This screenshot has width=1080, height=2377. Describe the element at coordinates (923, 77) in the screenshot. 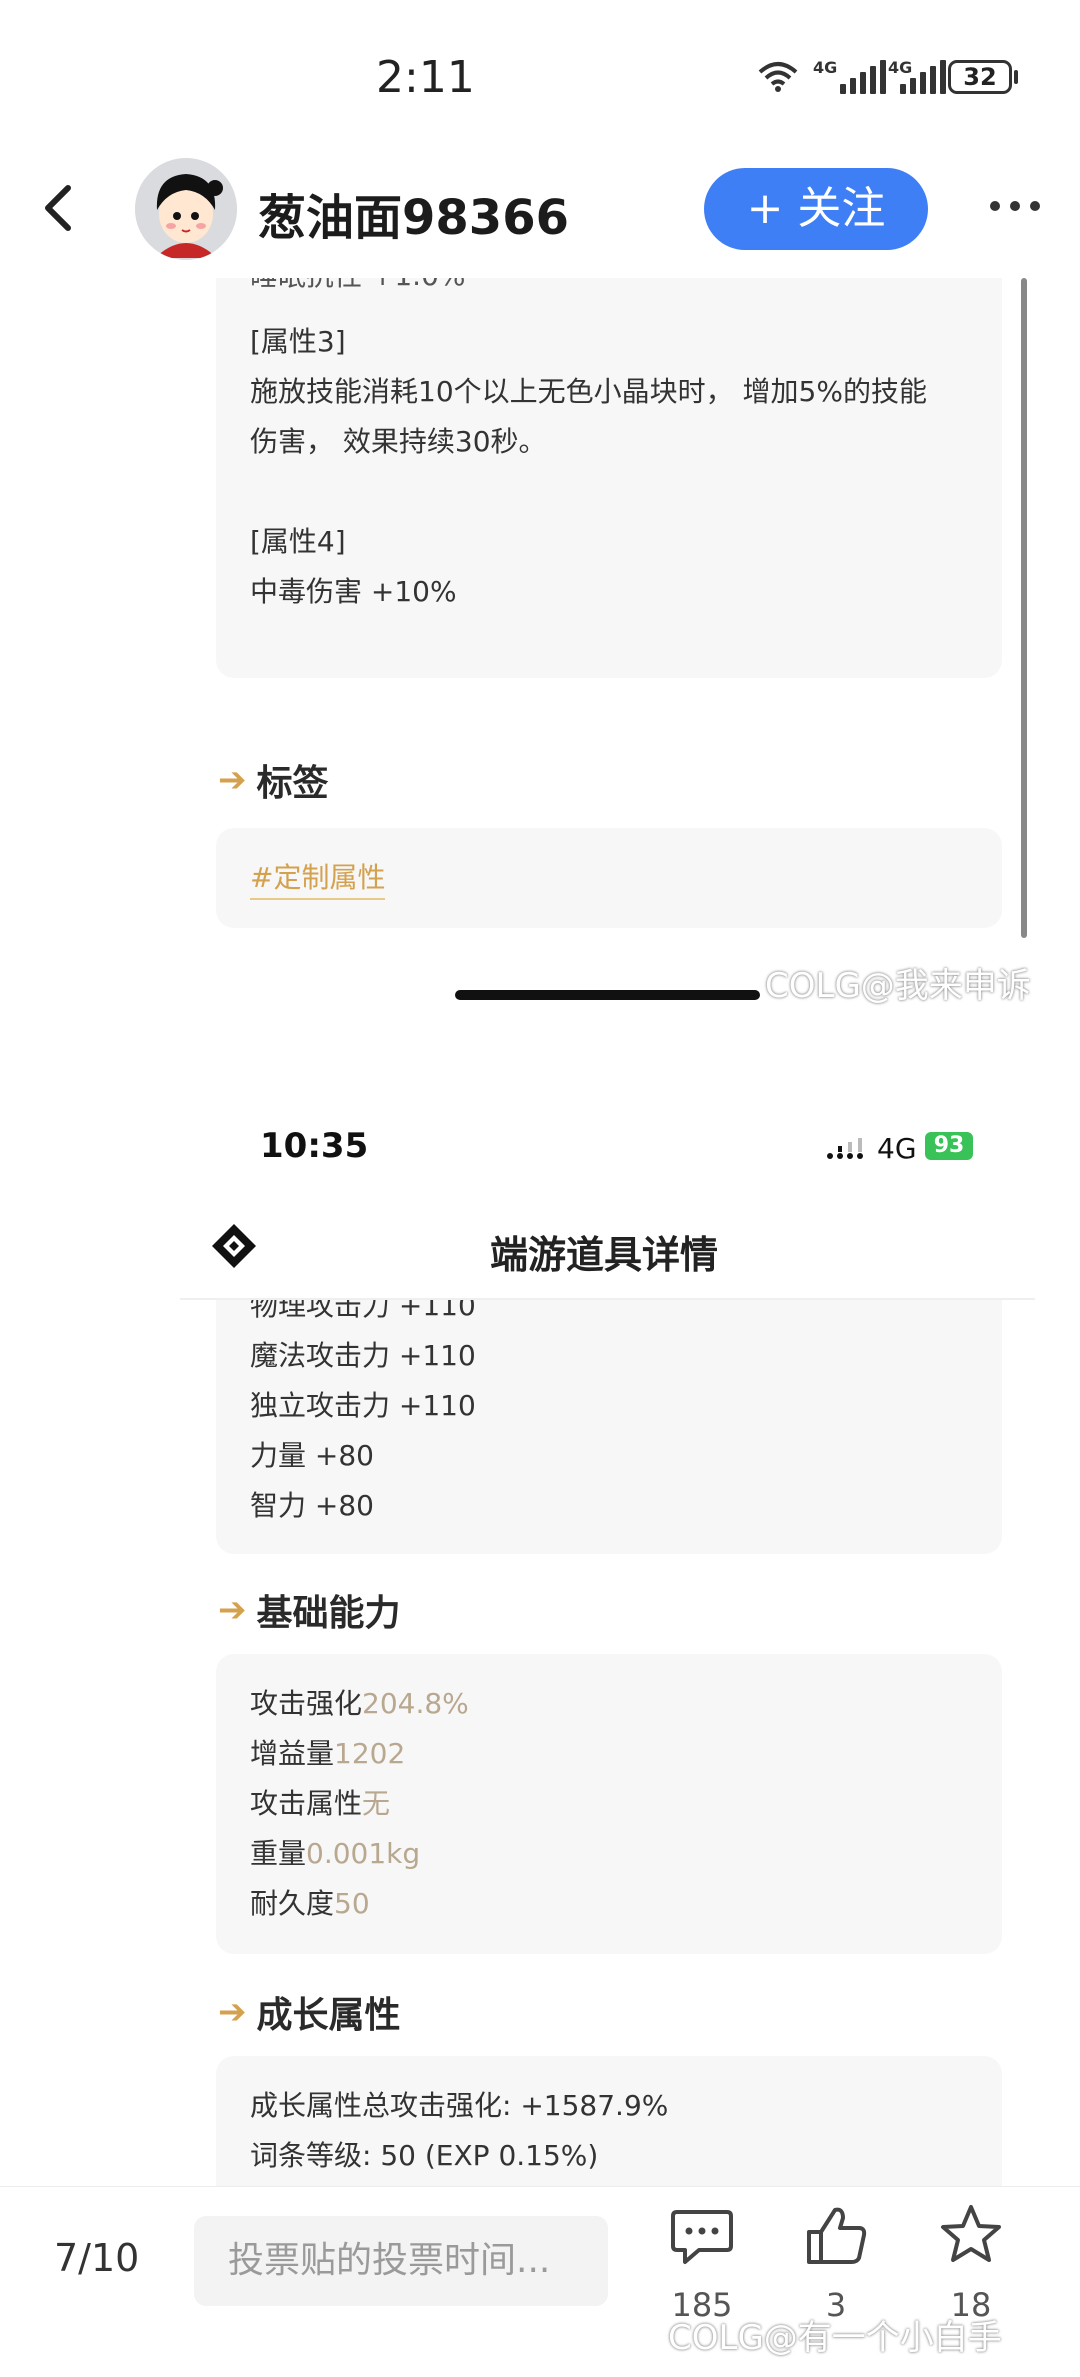

I see `signal-2-icon` at that location.